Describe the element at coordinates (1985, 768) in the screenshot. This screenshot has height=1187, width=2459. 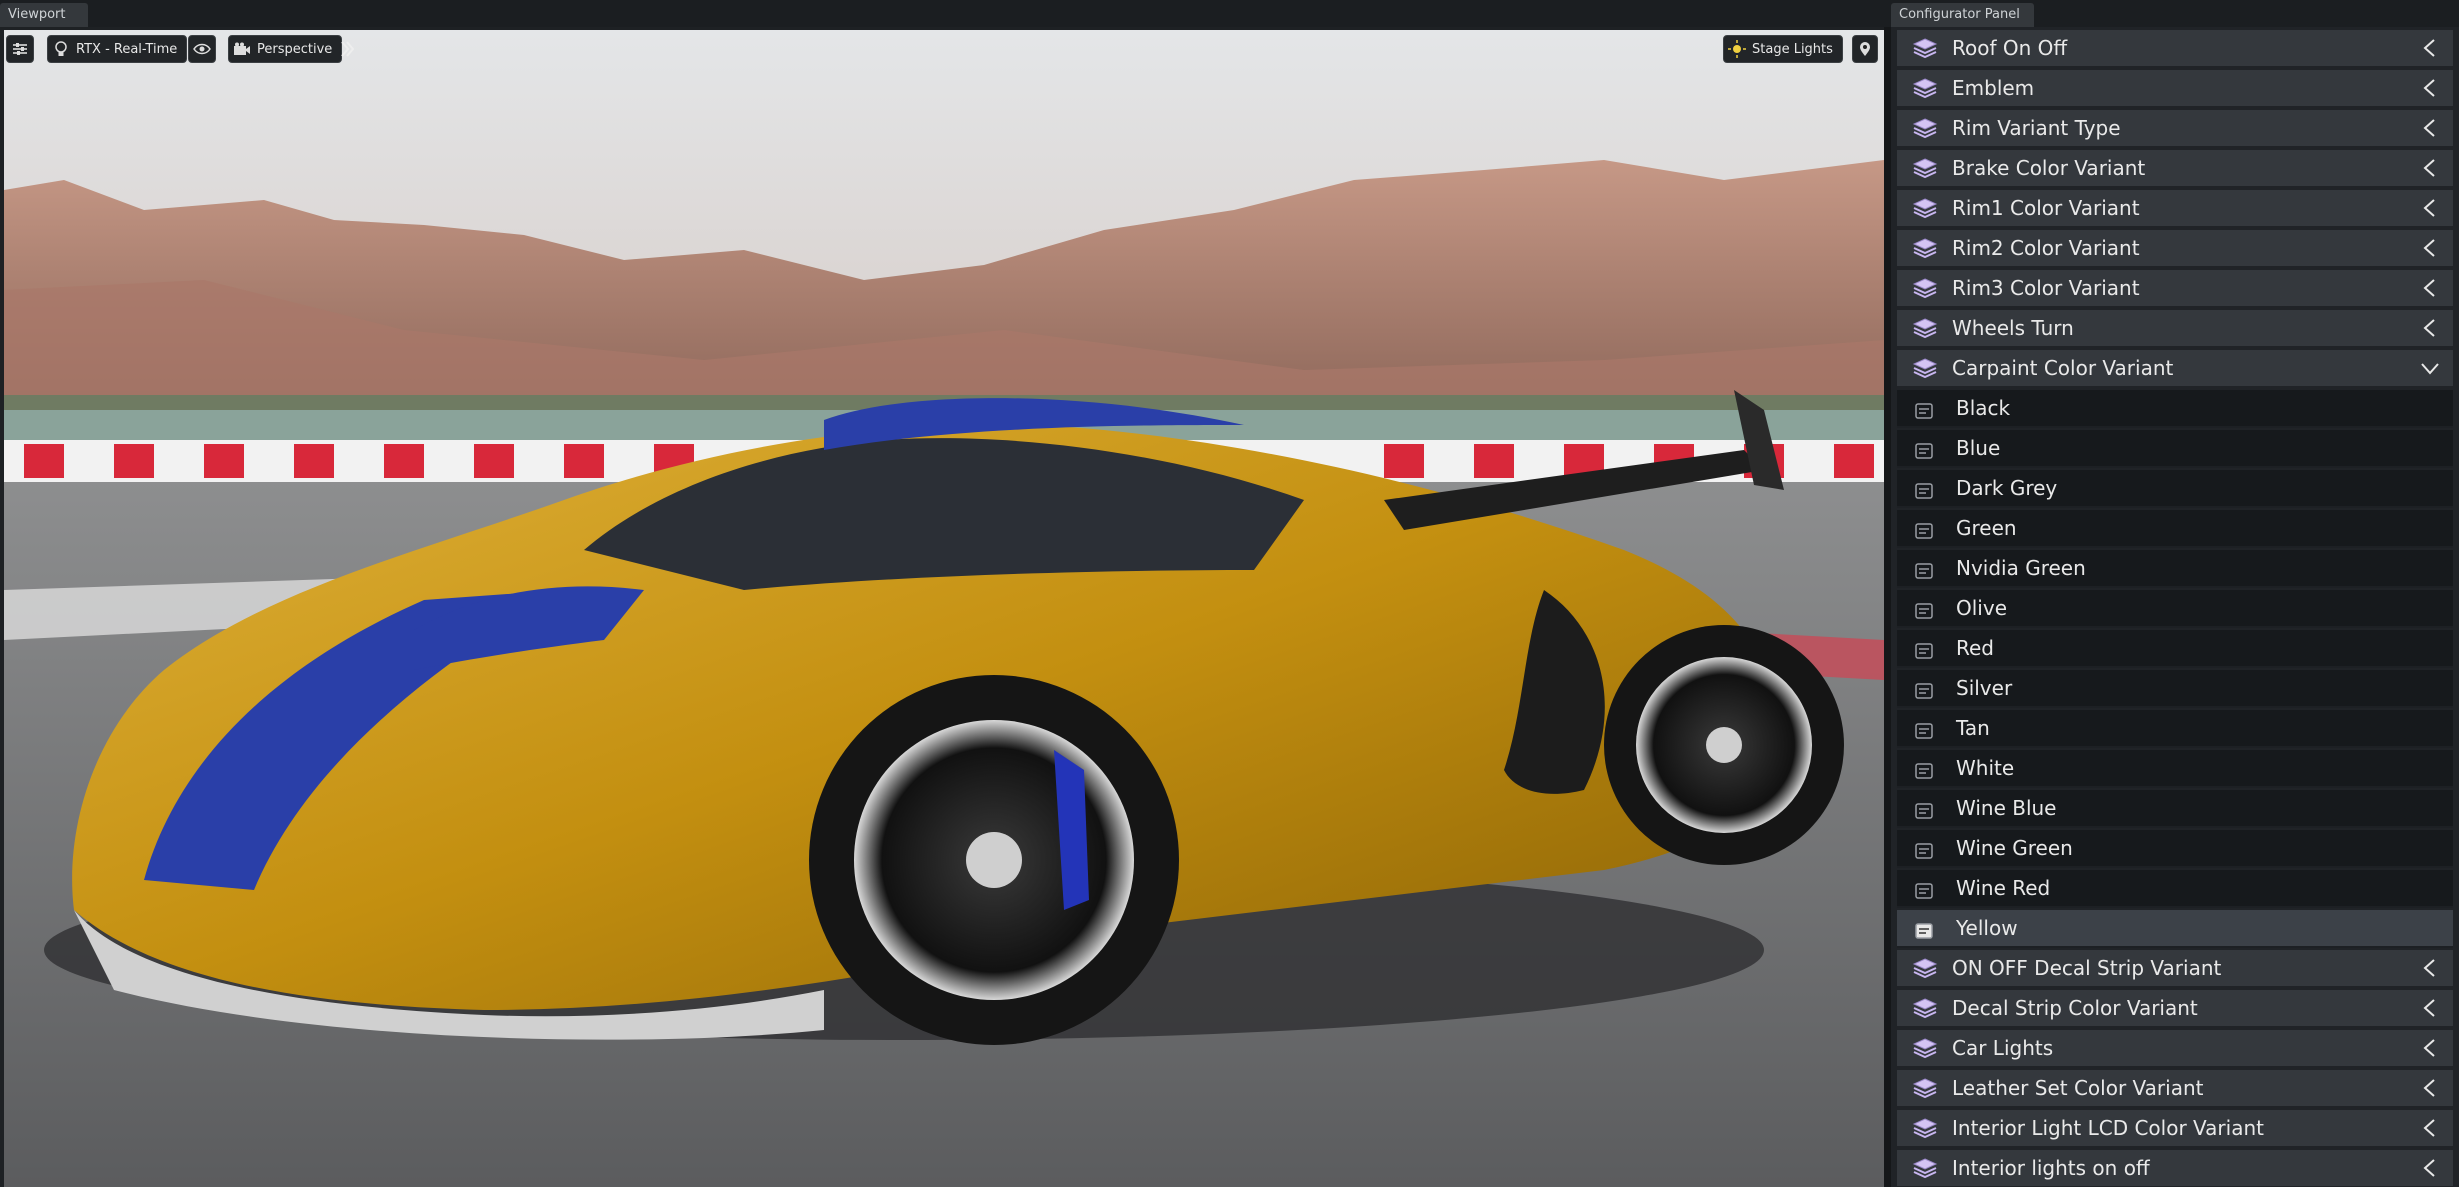
I see `variant-option-label: White` at that location.